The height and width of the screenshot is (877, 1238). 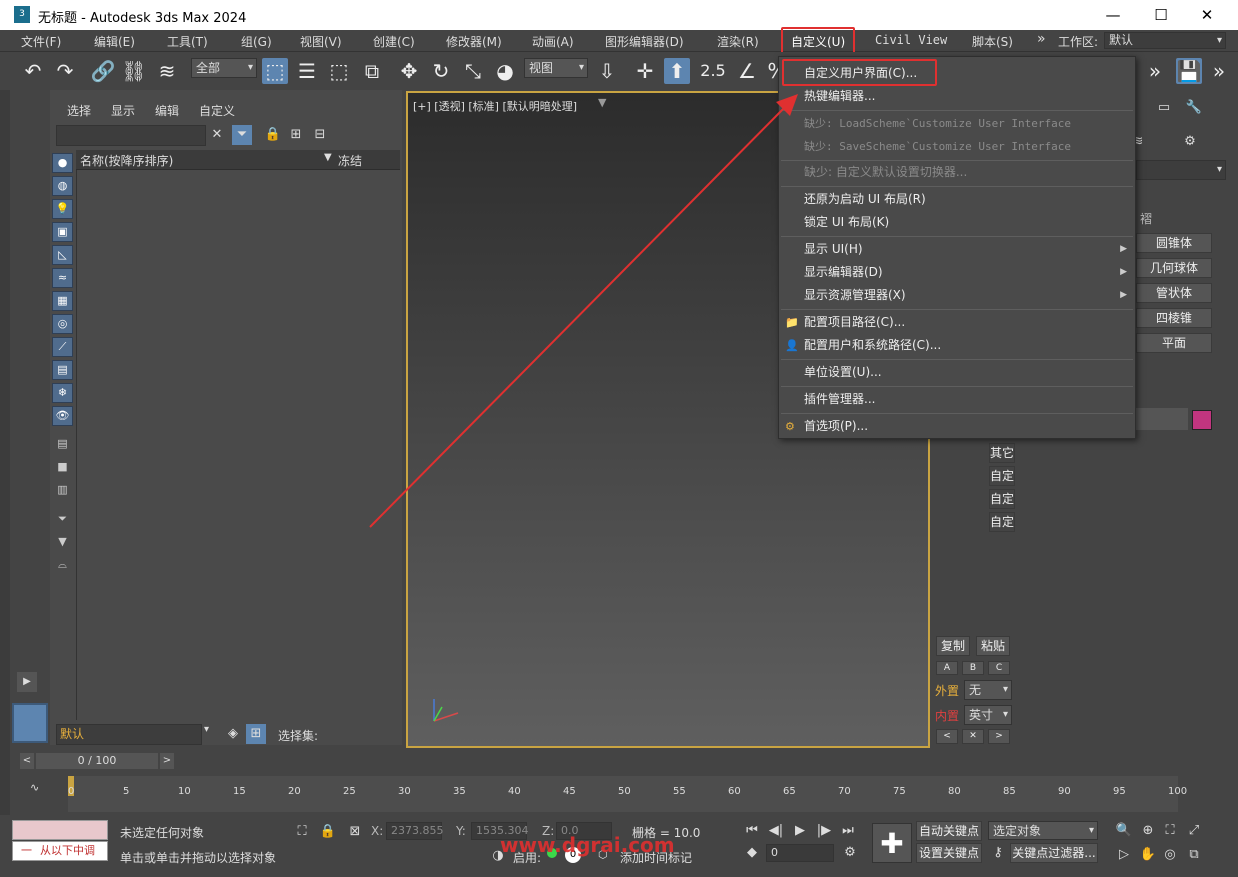 What do you see at coordinates (992, 41) in the screenshot?
I see `menu-scripting: 脚本(S)` at bounding box center [992, 41].